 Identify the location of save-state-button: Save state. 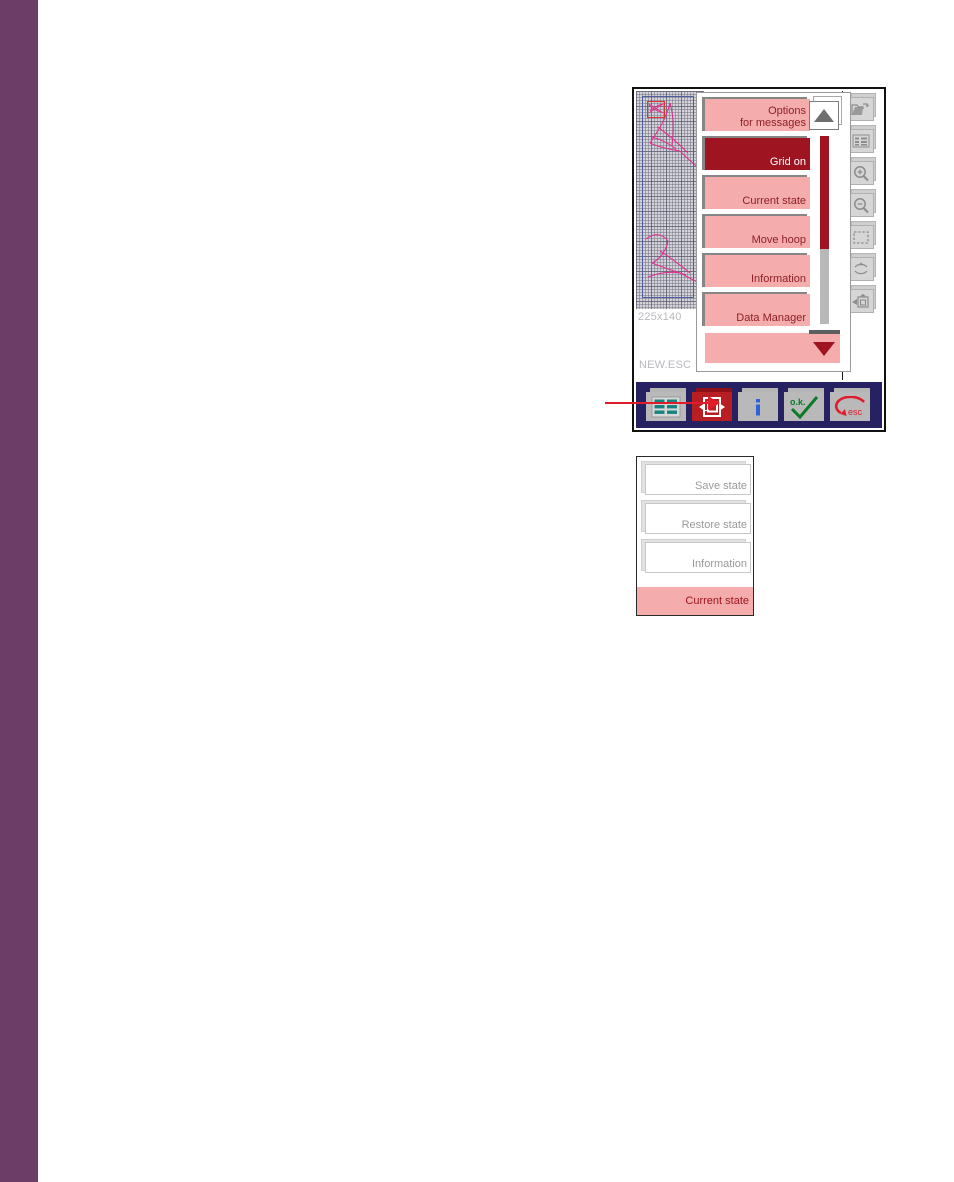
(696, 478).